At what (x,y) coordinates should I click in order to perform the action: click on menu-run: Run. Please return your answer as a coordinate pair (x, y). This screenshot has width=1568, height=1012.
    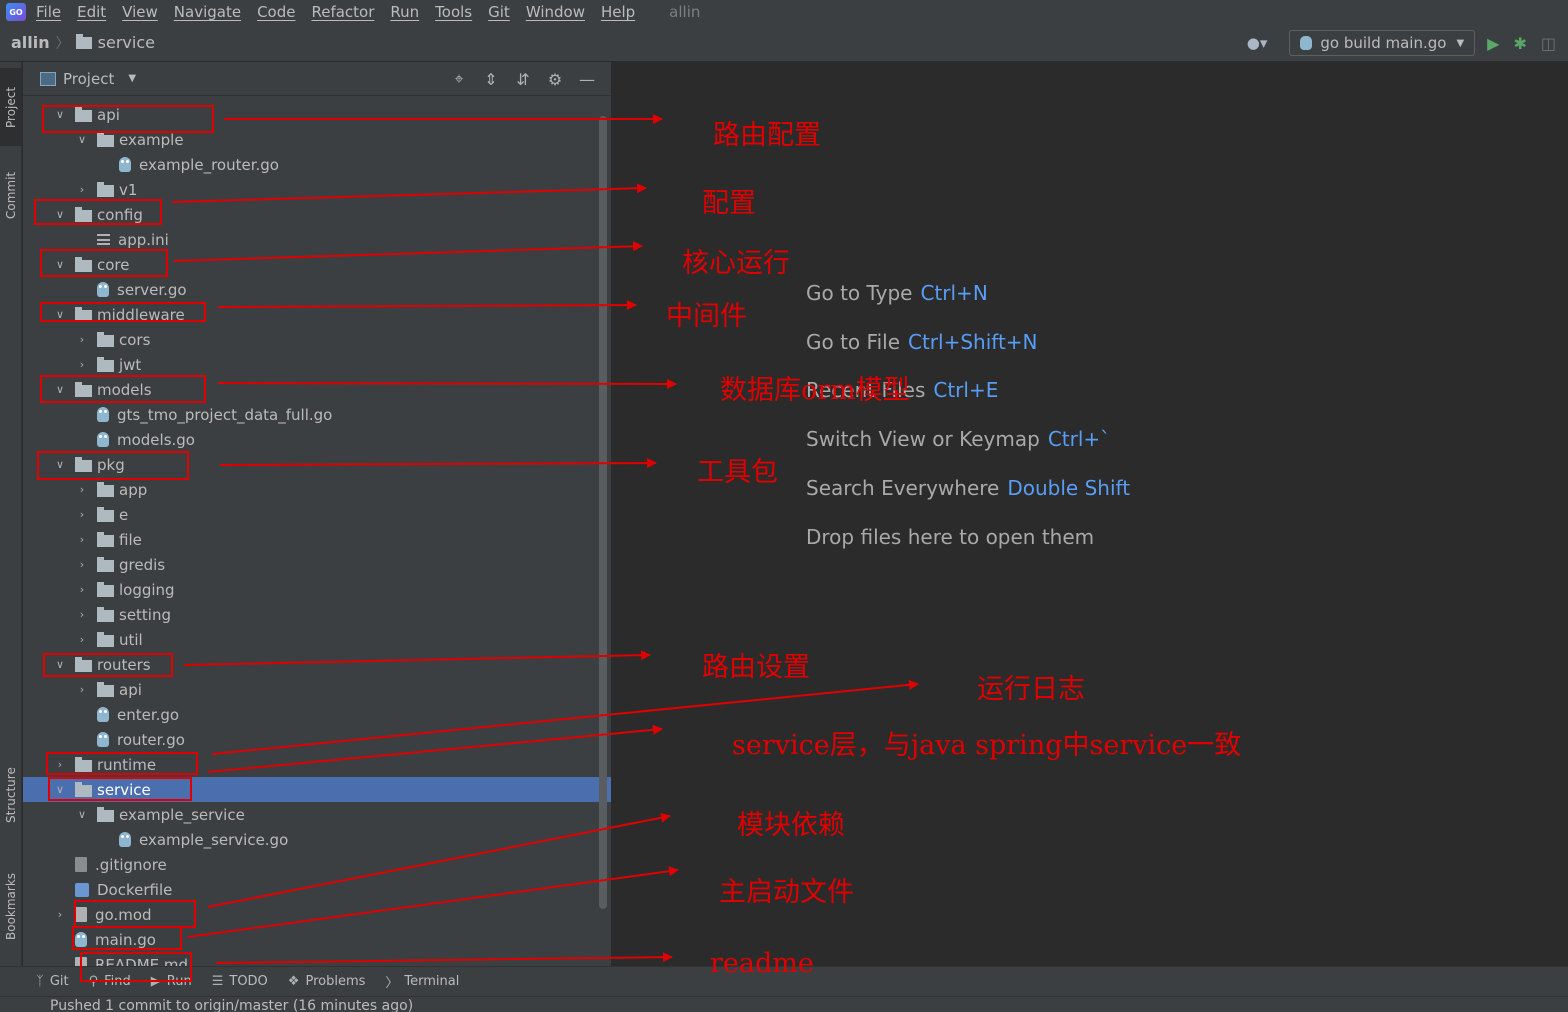
    Looking at the image, I should click on (404, 12).